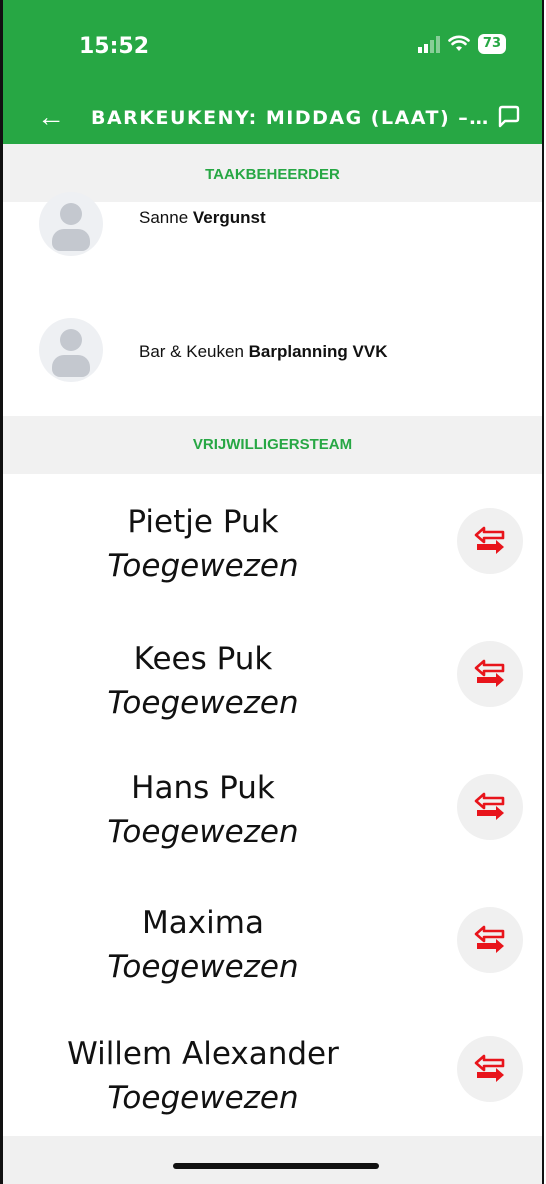 This screenshot has height=1184, width=546. Describe the element at coordinates (491, 44) in the screenshot. I see `battery-icon: 73` at that location.